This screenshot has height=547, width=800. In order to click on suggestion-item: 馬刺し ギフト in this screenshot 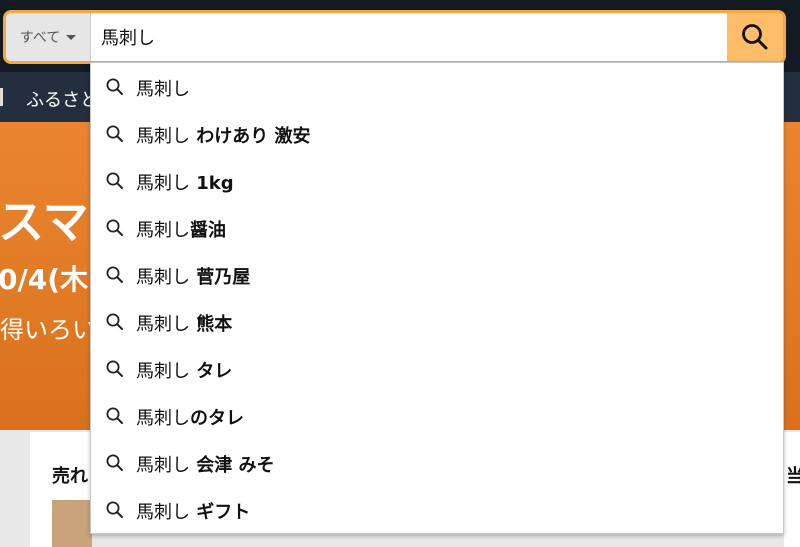, I will do `click(437, 509)`.